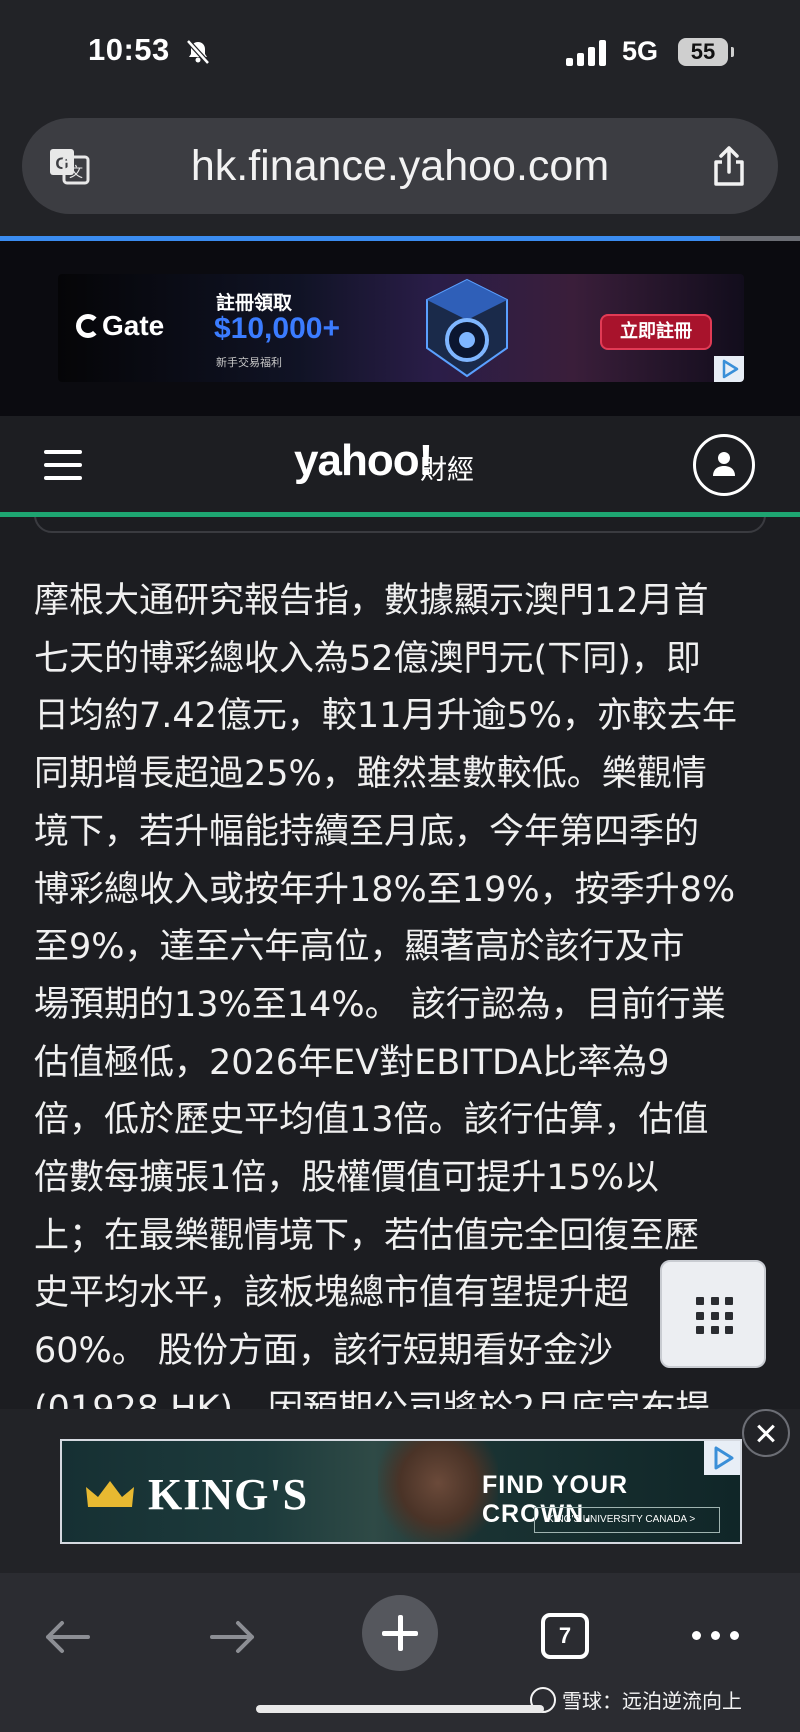 Image resolution: width=800 pixels, height=1732 pixels. Describe the element at coordinates (385, 889) in the screenshot. I see `article-line: 博彩總收入或按年升18%至19%，按季升8%` at that location.